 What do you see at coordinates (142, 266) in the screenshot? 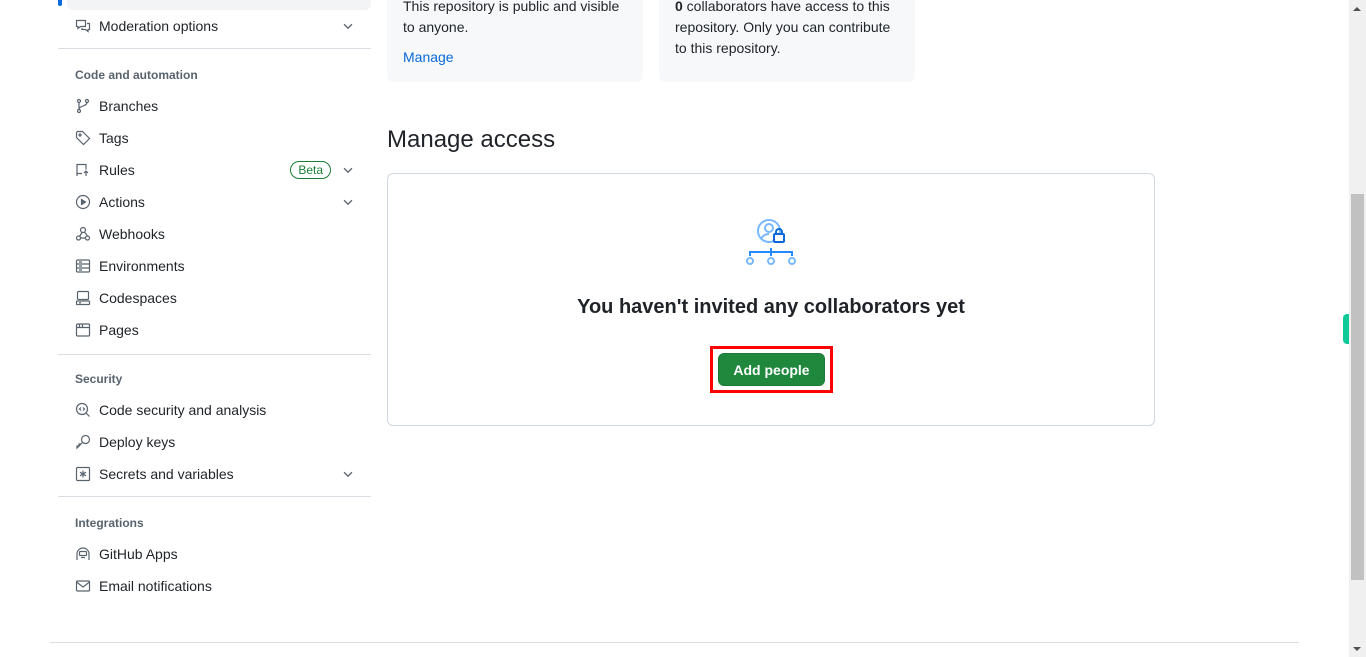
I see `sidebar-item-label: Environments` at bounding box center [142, 266].